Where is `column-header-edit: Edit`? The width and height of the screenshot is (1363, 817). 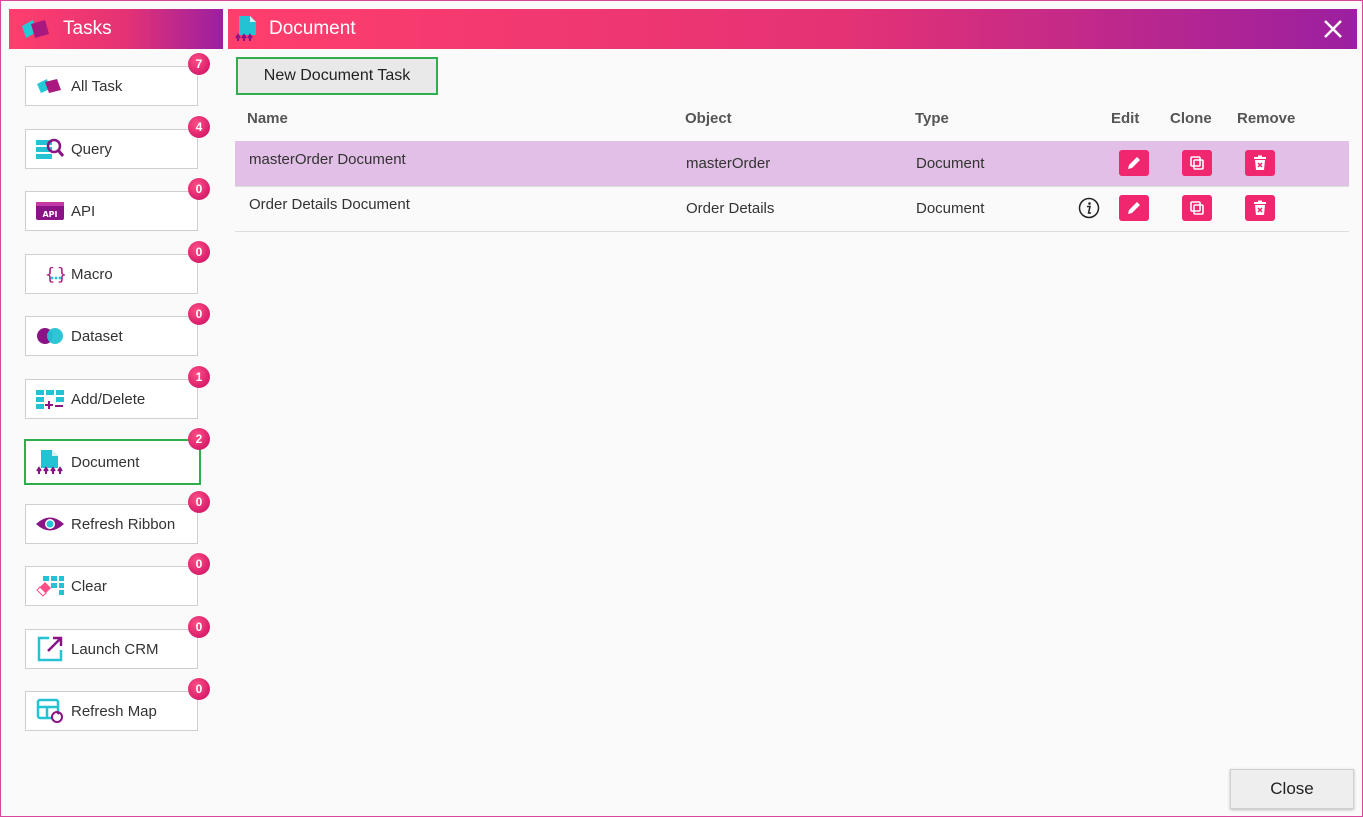
column-header-edit: Edit is located at coordinates (1125, 118).